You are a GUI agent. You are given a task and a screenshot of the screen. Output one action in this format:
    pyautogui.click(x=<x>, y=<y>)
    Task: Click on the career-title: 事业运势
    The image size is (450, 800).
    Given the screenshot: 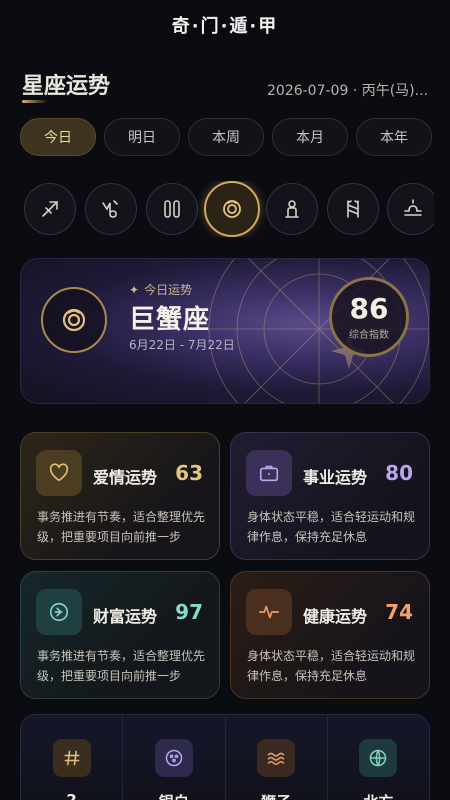 What is the action you would take?
    pyautogui.click(x=335, y=477)
    